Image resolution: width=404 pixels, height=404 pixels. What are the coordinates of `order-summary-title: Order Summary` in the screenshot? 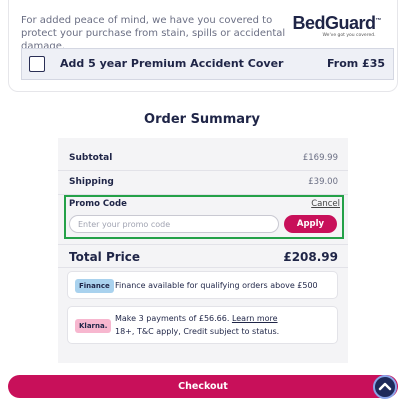 It's located at (202, 119).